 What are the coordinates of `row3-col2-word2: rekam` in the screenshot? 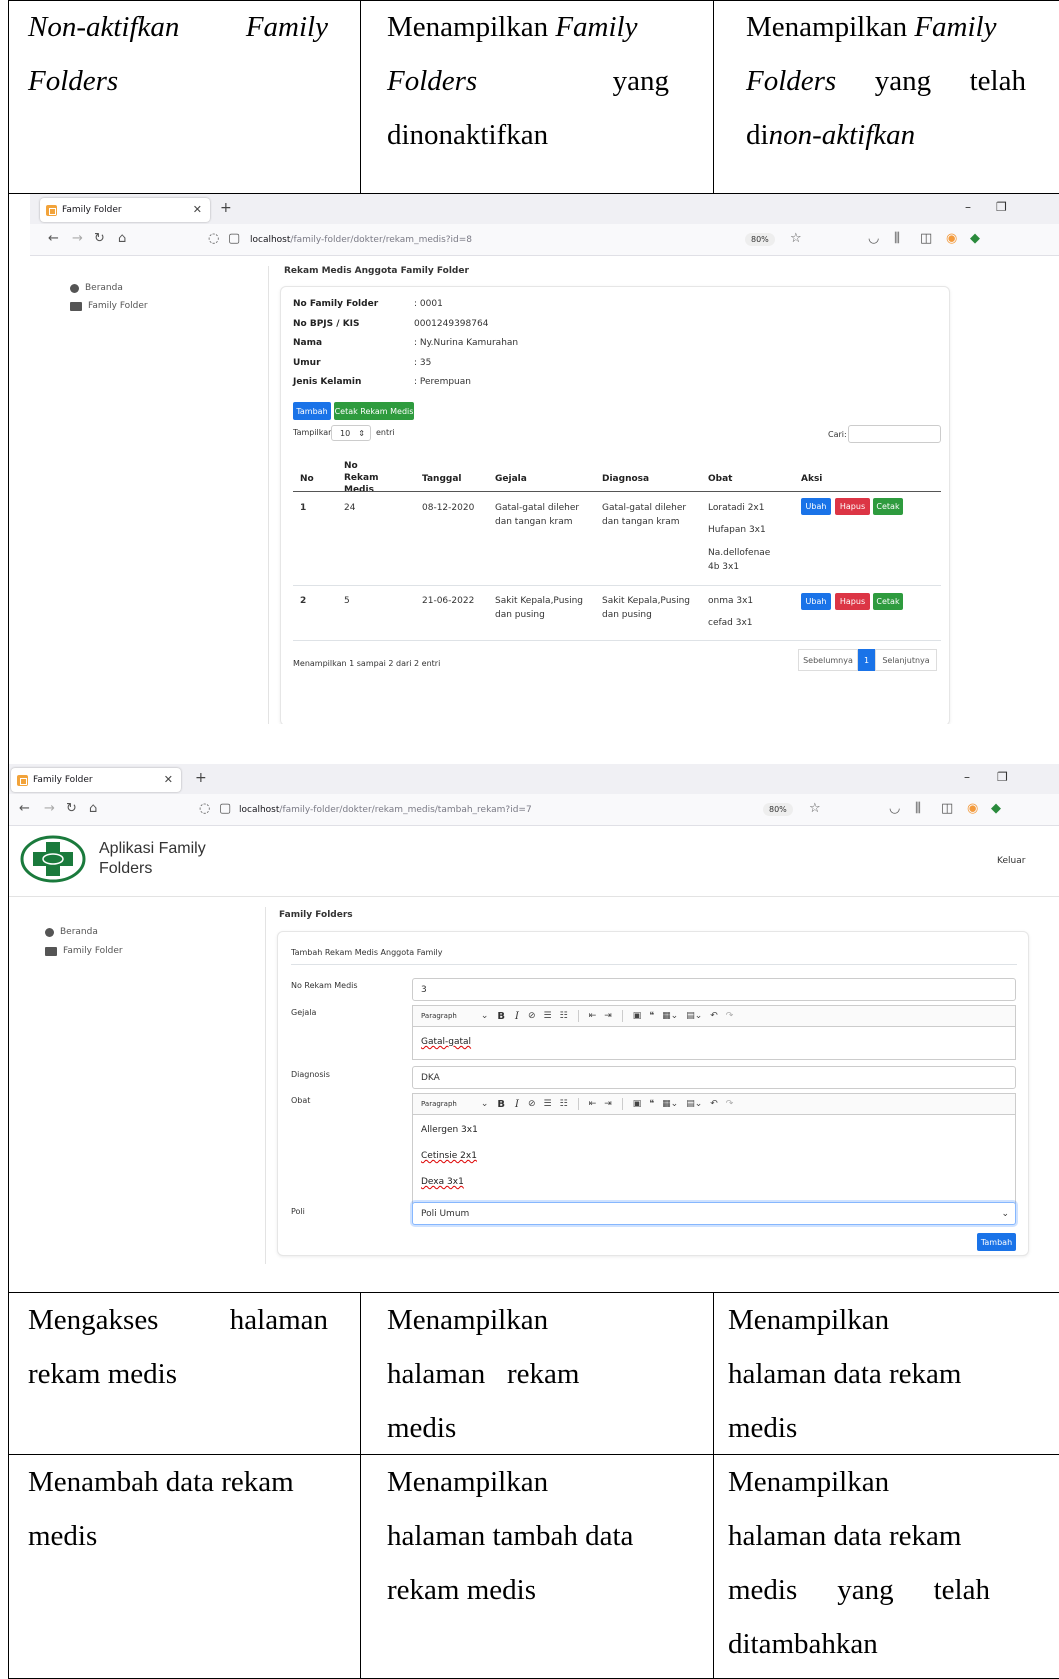 It's located at (543, 1374).